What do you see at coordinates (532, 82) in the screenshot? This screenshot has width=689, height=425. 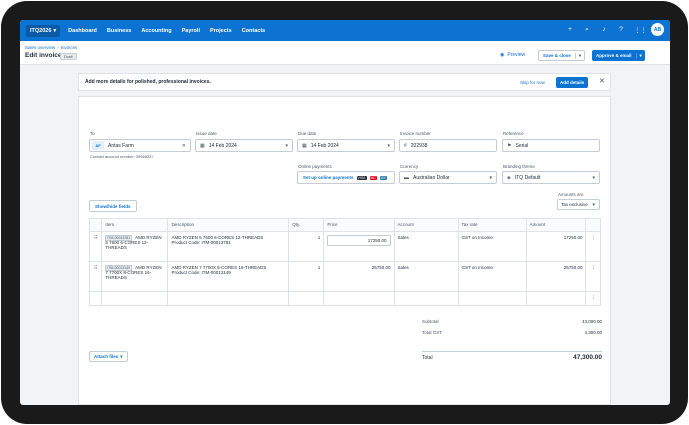 I see `skip-for-now-link: Skip for now` at bounding box center [532, 82].